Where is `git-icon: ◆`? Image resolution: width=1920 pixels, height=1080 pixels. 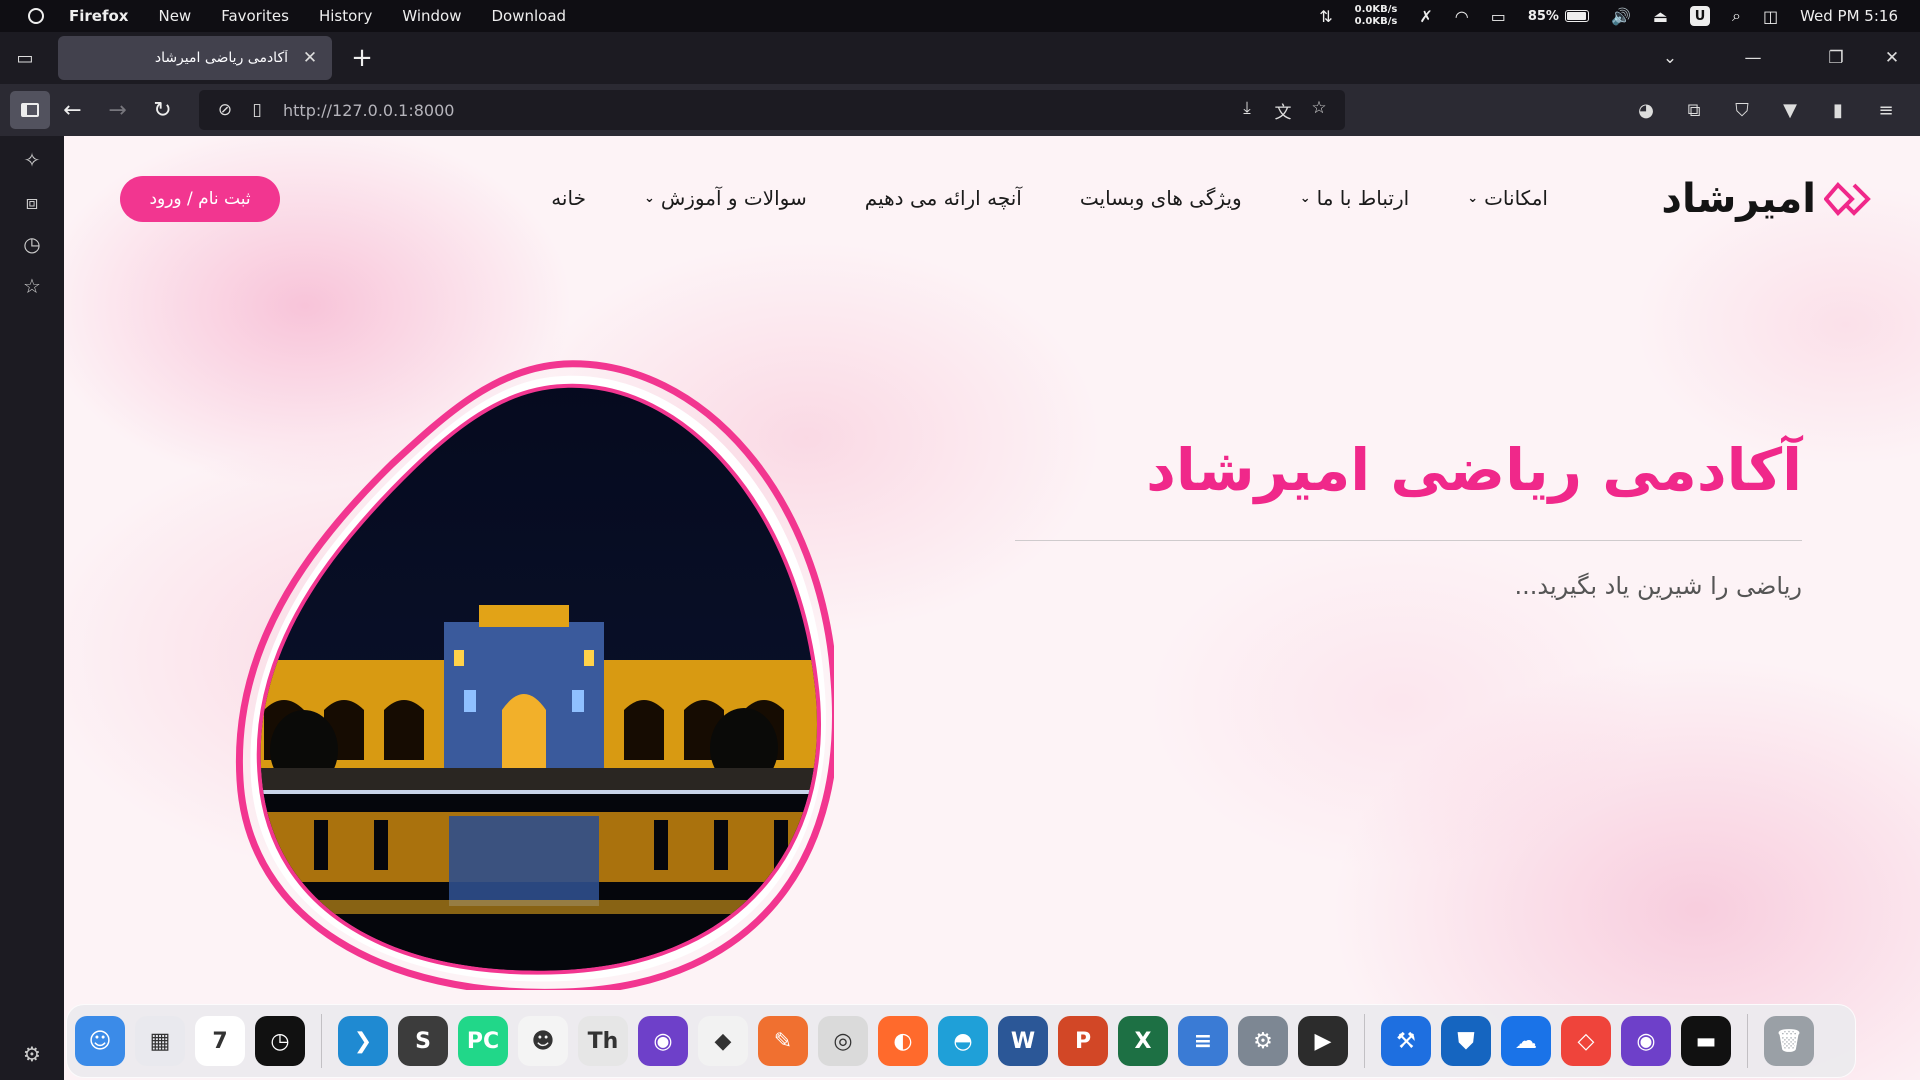 git-icon: ◆ is located at coordinates (723, 1041).